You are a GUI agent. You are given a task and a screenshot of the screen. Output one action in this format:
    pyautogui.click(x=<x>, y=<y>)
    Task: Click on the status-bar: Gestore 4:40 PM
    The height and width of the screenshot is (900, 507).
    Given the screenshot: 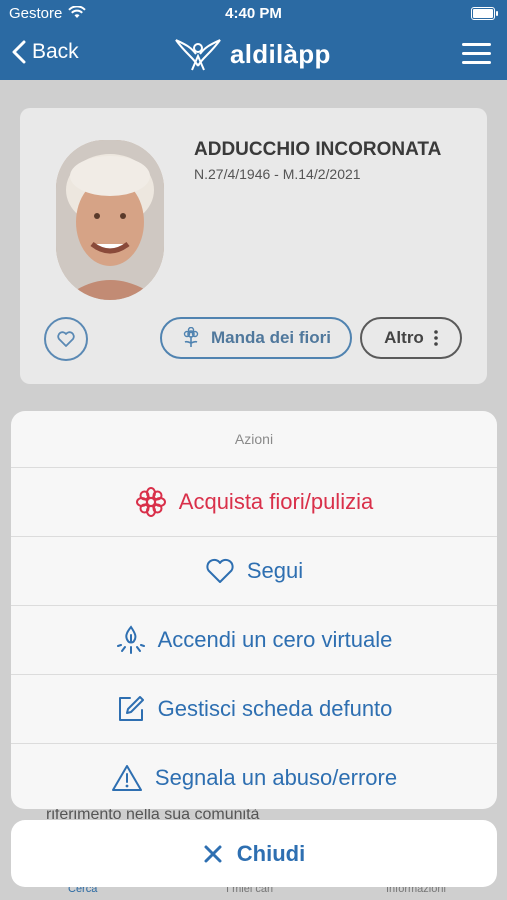 What is the action you would take?
    pyautogui.click(x=253, y=14)
    